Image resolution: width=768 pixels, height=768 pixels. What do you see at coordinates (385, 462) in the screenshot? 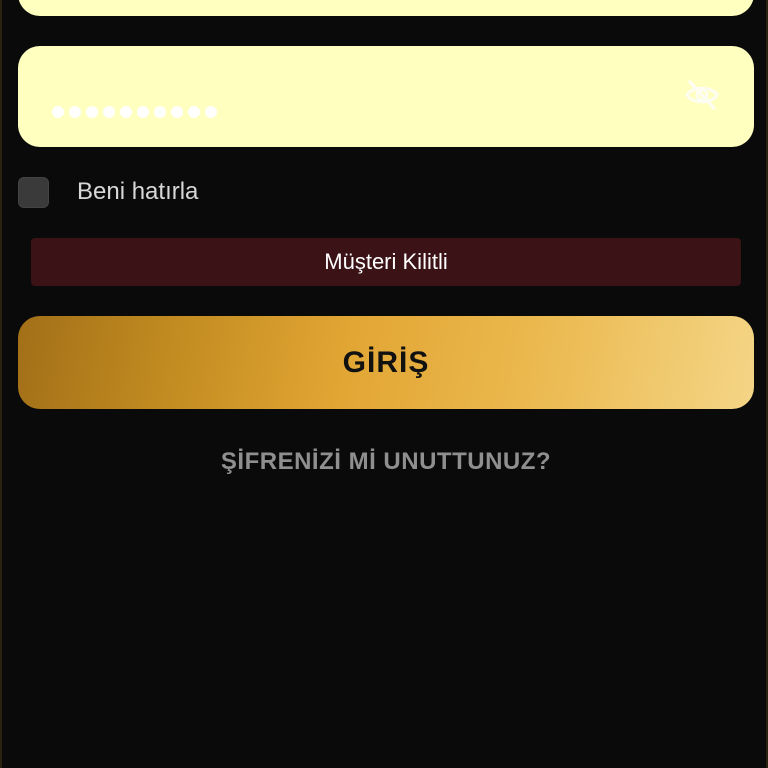
I see `forgot-password-link: ŞİFRENİZİ Mİ UNUTTUNUZ?` at bounding box center [385, 462].